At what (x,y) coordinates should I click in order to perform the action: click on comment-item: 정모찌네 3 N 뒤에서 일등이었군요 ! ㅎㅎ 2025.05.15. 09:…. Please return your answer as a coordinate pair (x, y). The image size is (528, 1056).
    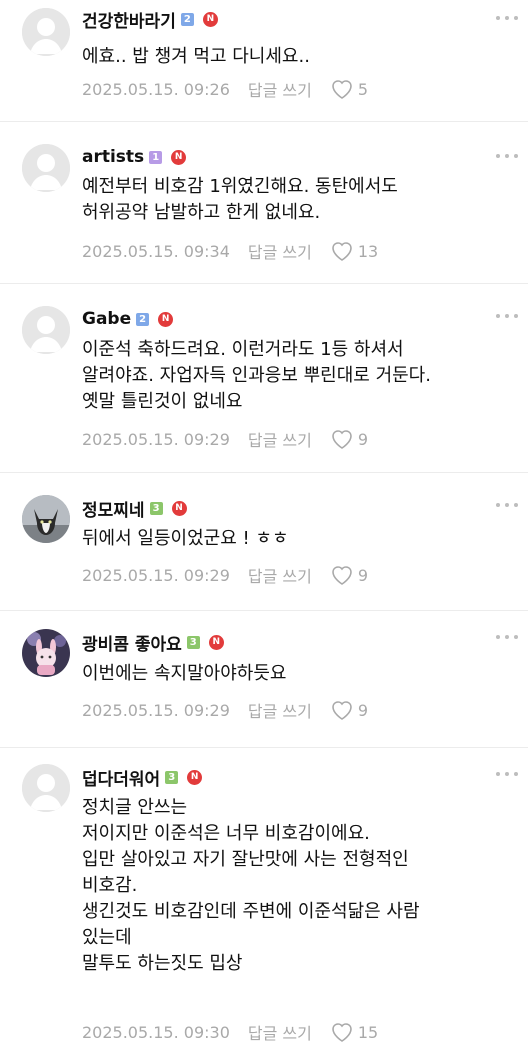
    Looking at the image, I should click on (264, 542).